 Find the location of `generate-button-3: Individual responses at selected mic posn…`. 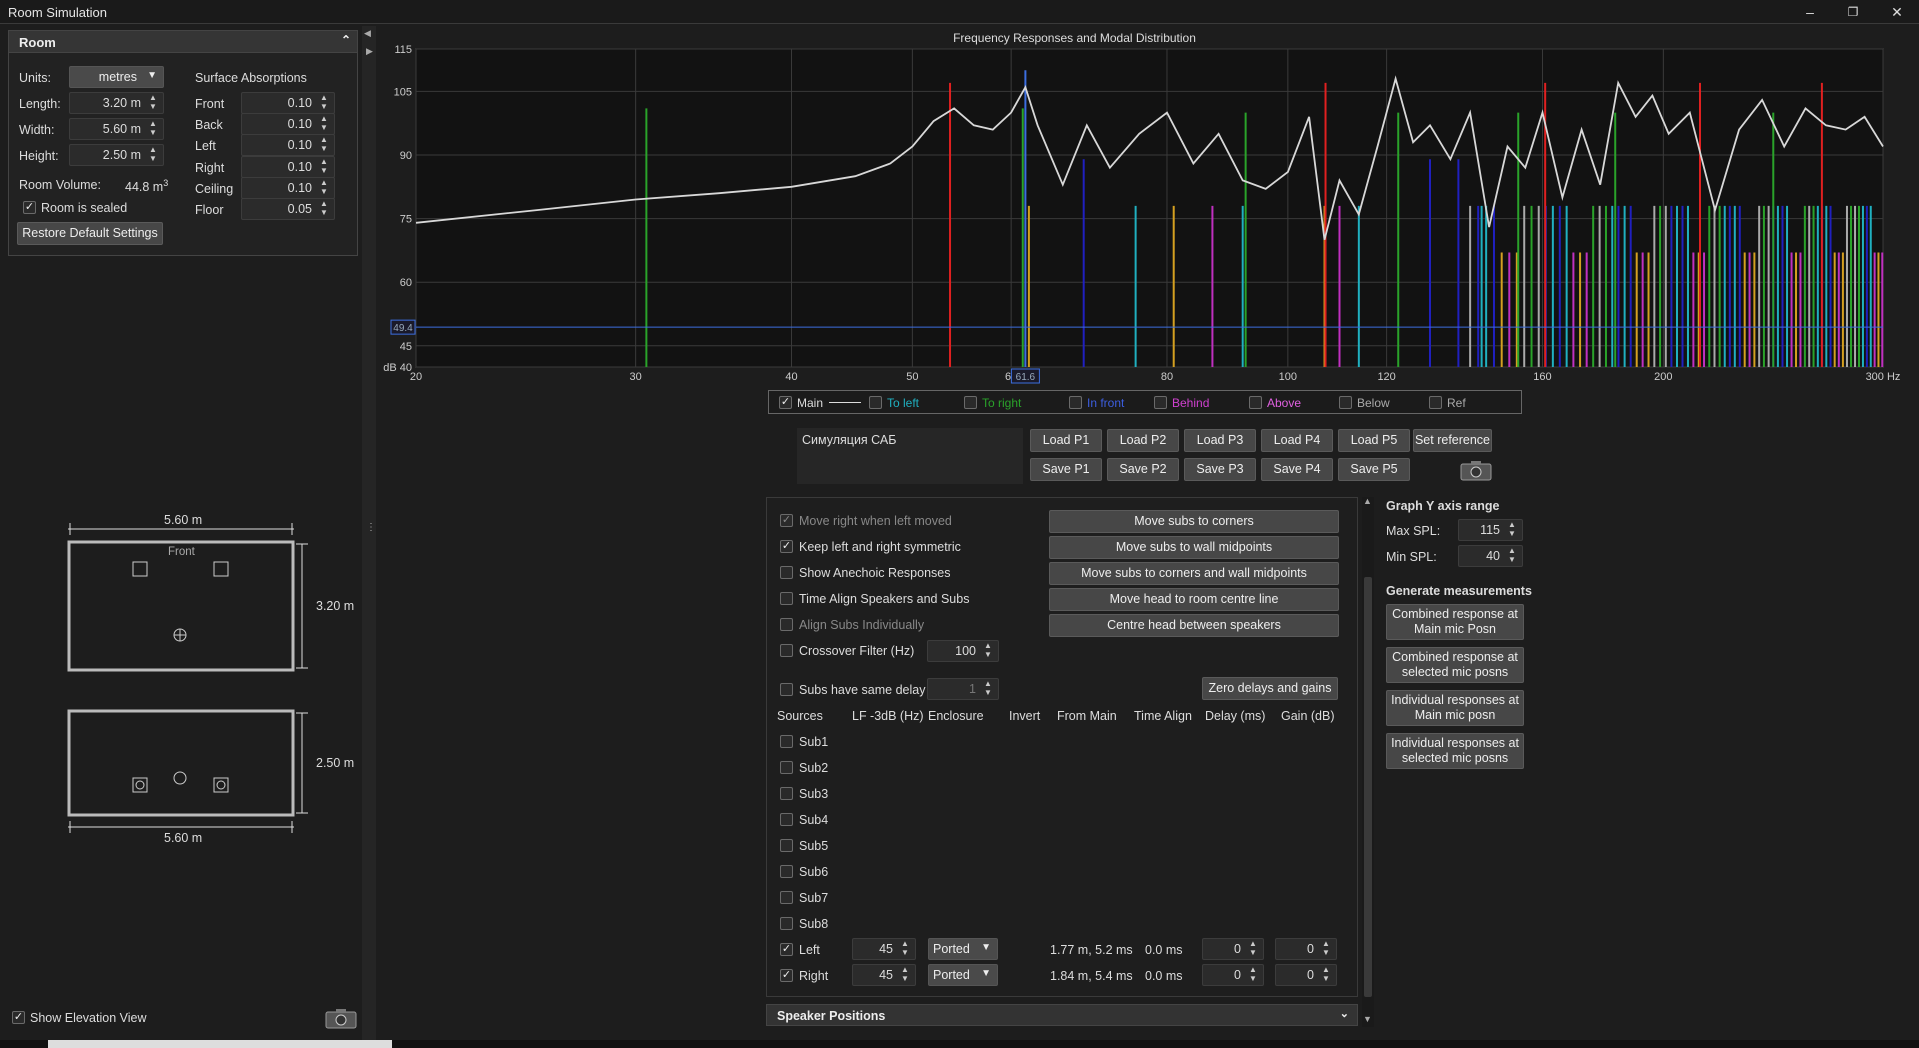

generate-button-3: Individual responses at selected mic posn… is located at coordinates (1455, 751).